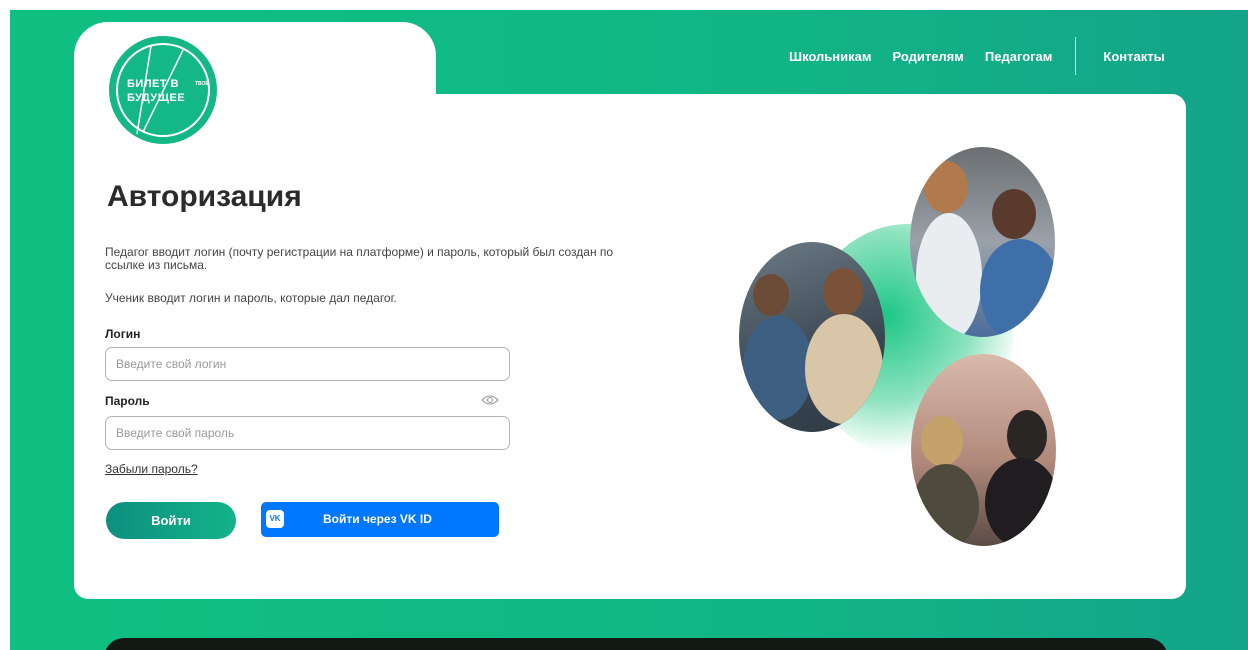 The width and height of the screenshot is (1248, 650). Describe the element at coordinates (1019, 56) in the screenshot. I see `nav-teachers: Педагогам` at that location.